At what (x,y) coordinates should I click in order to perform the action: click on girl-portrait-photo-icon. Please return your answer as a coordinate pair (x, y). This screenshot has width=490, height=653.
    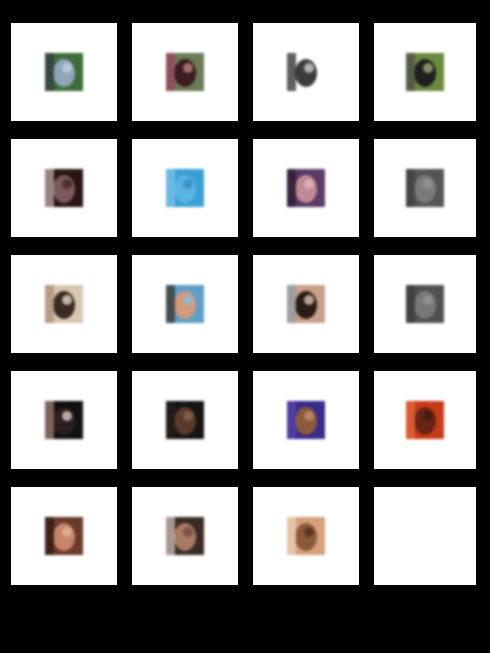
    Looking at the image, I should click on (64, 536).